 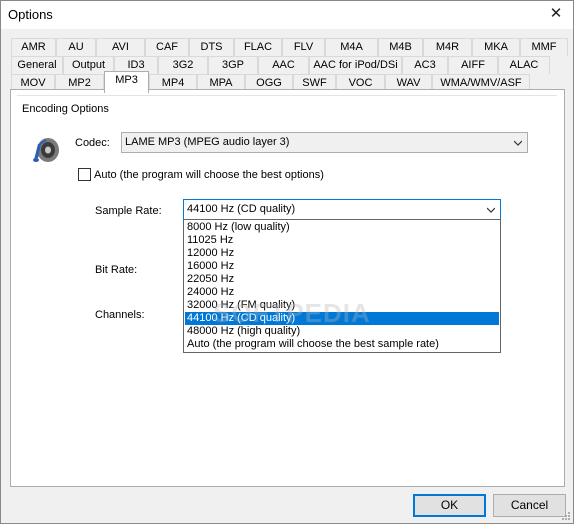 What do you see at coordinates (241, 209) in the screenshot?
I see `sample-rate-value: 44100 Hz (CD quality)` at bounding box center [241, 209].